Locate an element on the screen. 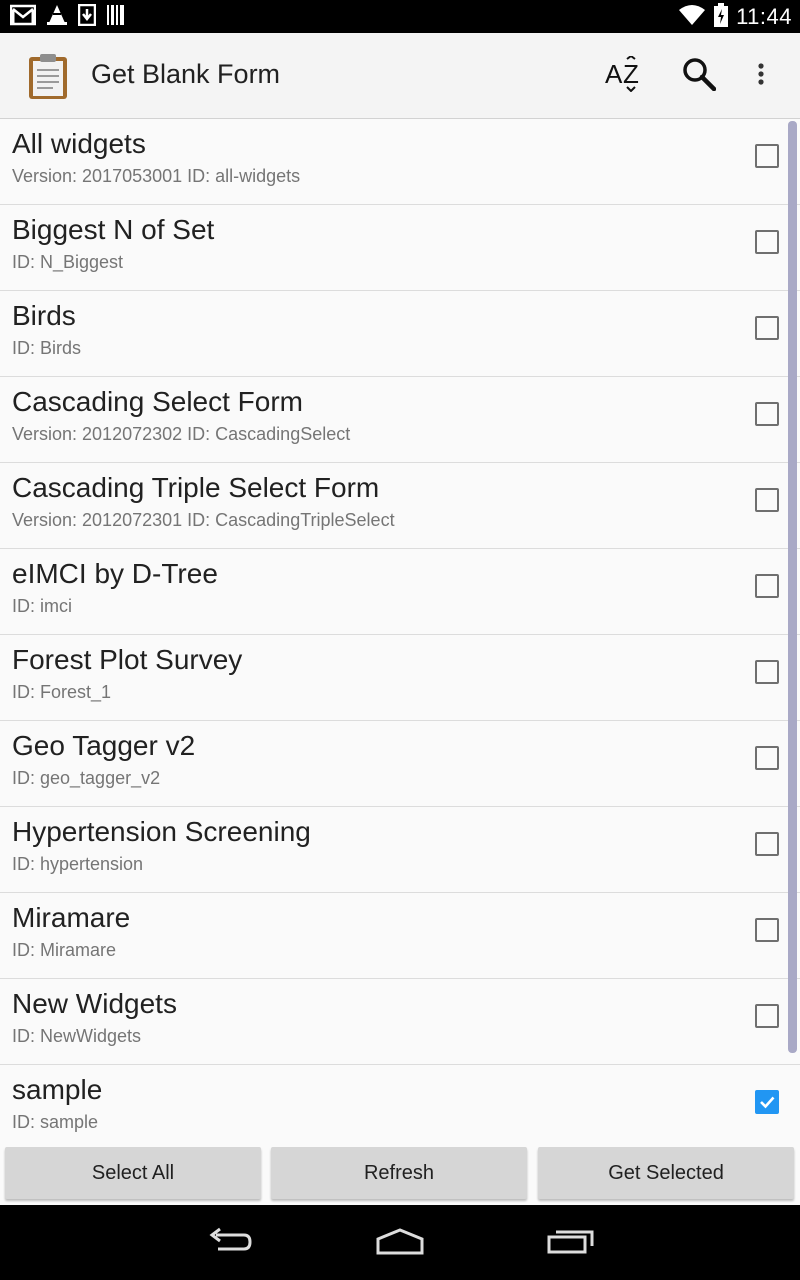 This screenshot has width=800, height=1280. form-name: All widgets is located at coordinates (79, 143).